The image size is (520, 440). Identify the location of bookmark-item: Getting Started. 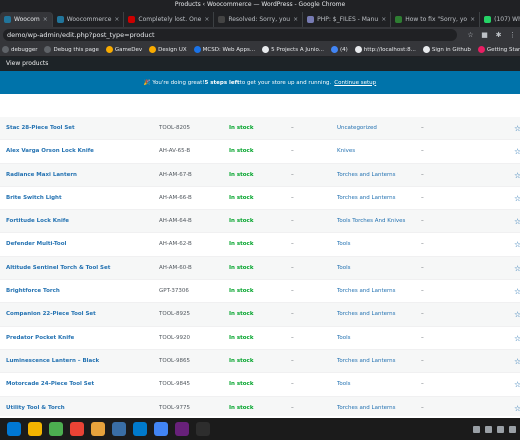
(498, 49).